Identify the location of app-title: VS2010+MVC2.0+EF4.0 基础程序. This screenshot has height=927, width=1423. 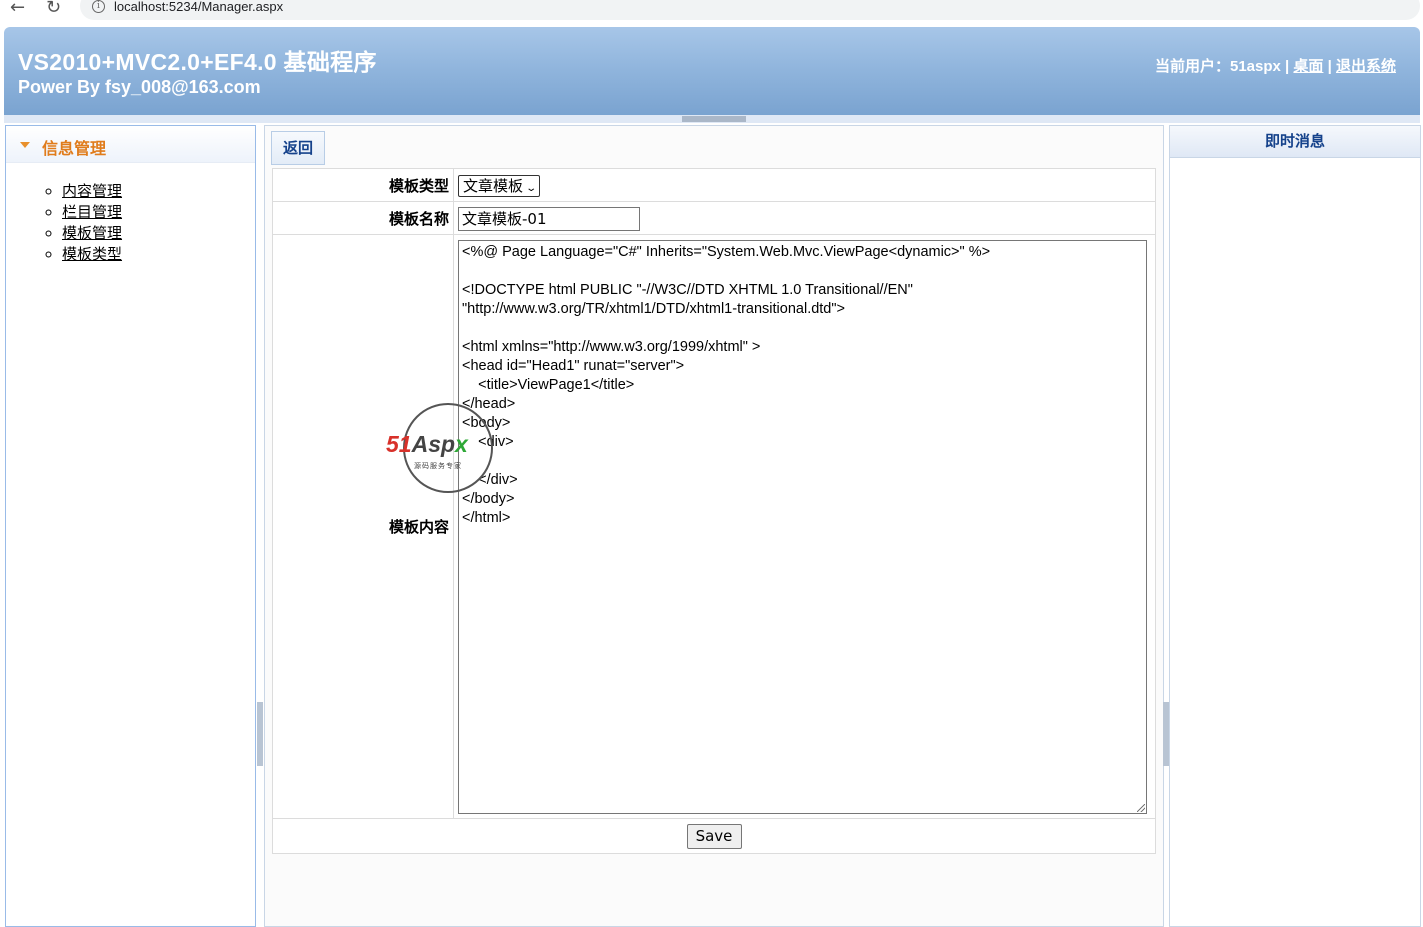
(197, 62).